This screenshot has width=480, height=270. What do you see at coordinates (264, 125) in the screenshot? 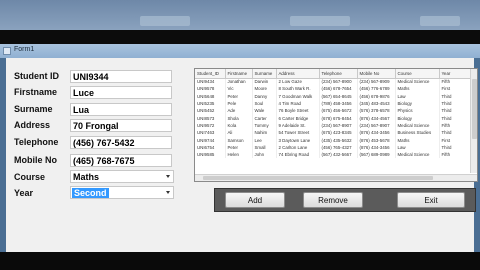
I see `table-cell: Tommy` at bounding box center [264, 125].